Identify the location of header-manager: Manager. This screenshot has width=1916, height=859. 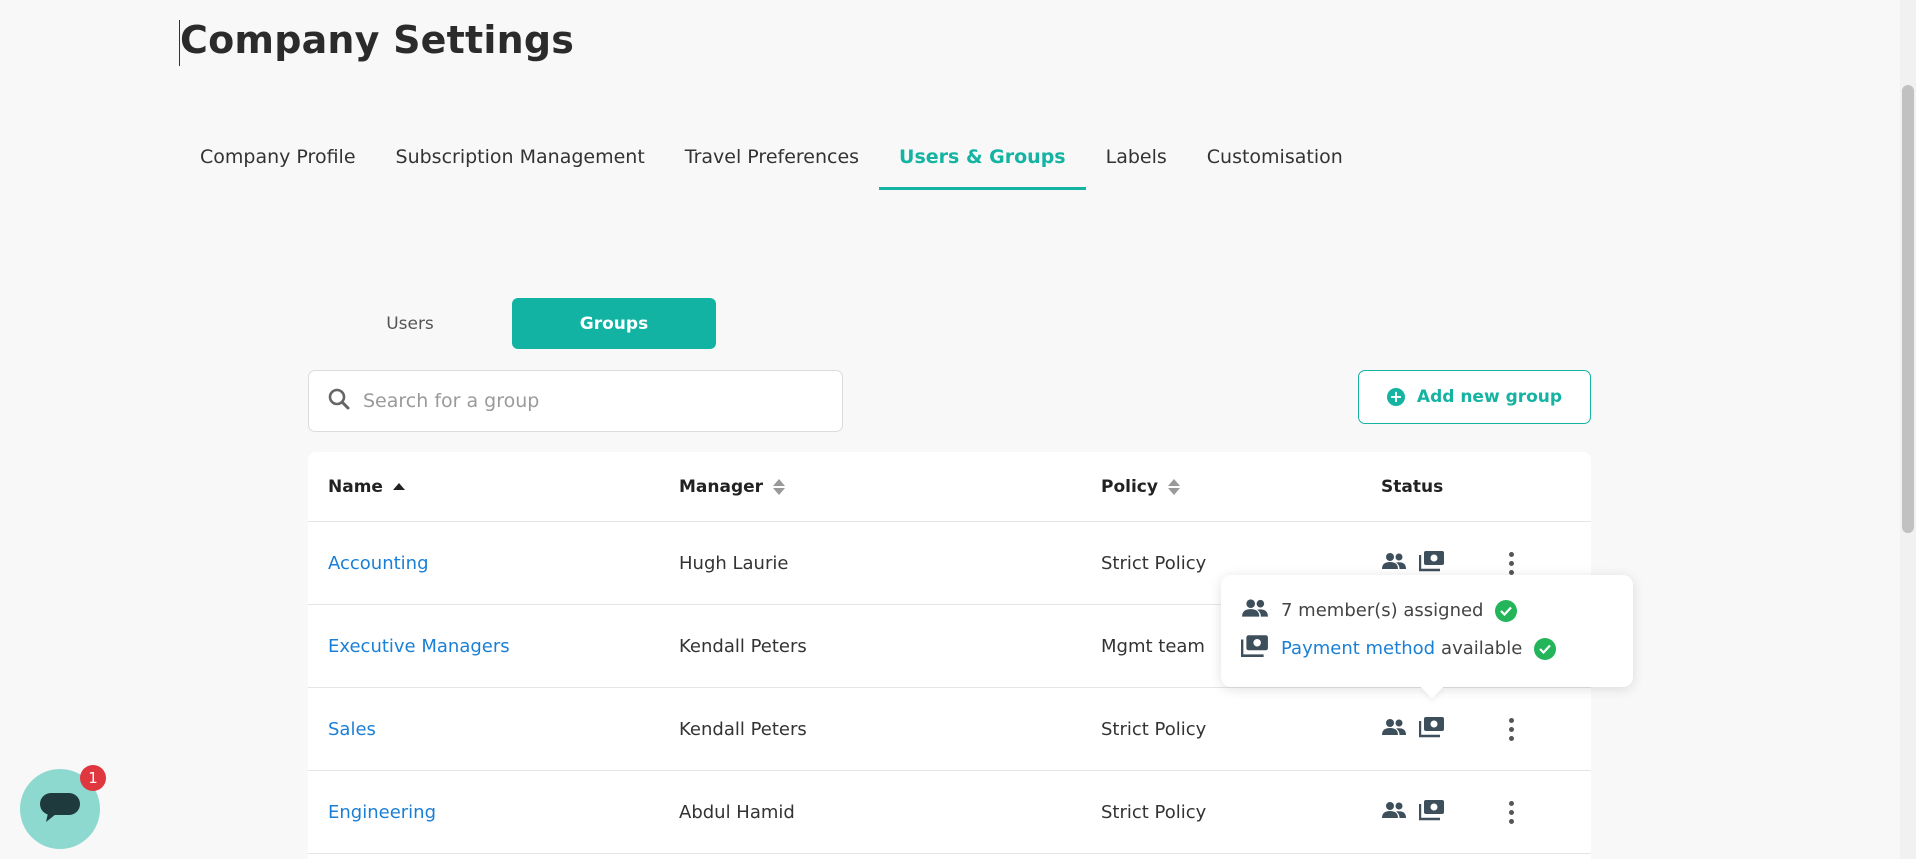
(732, 486).